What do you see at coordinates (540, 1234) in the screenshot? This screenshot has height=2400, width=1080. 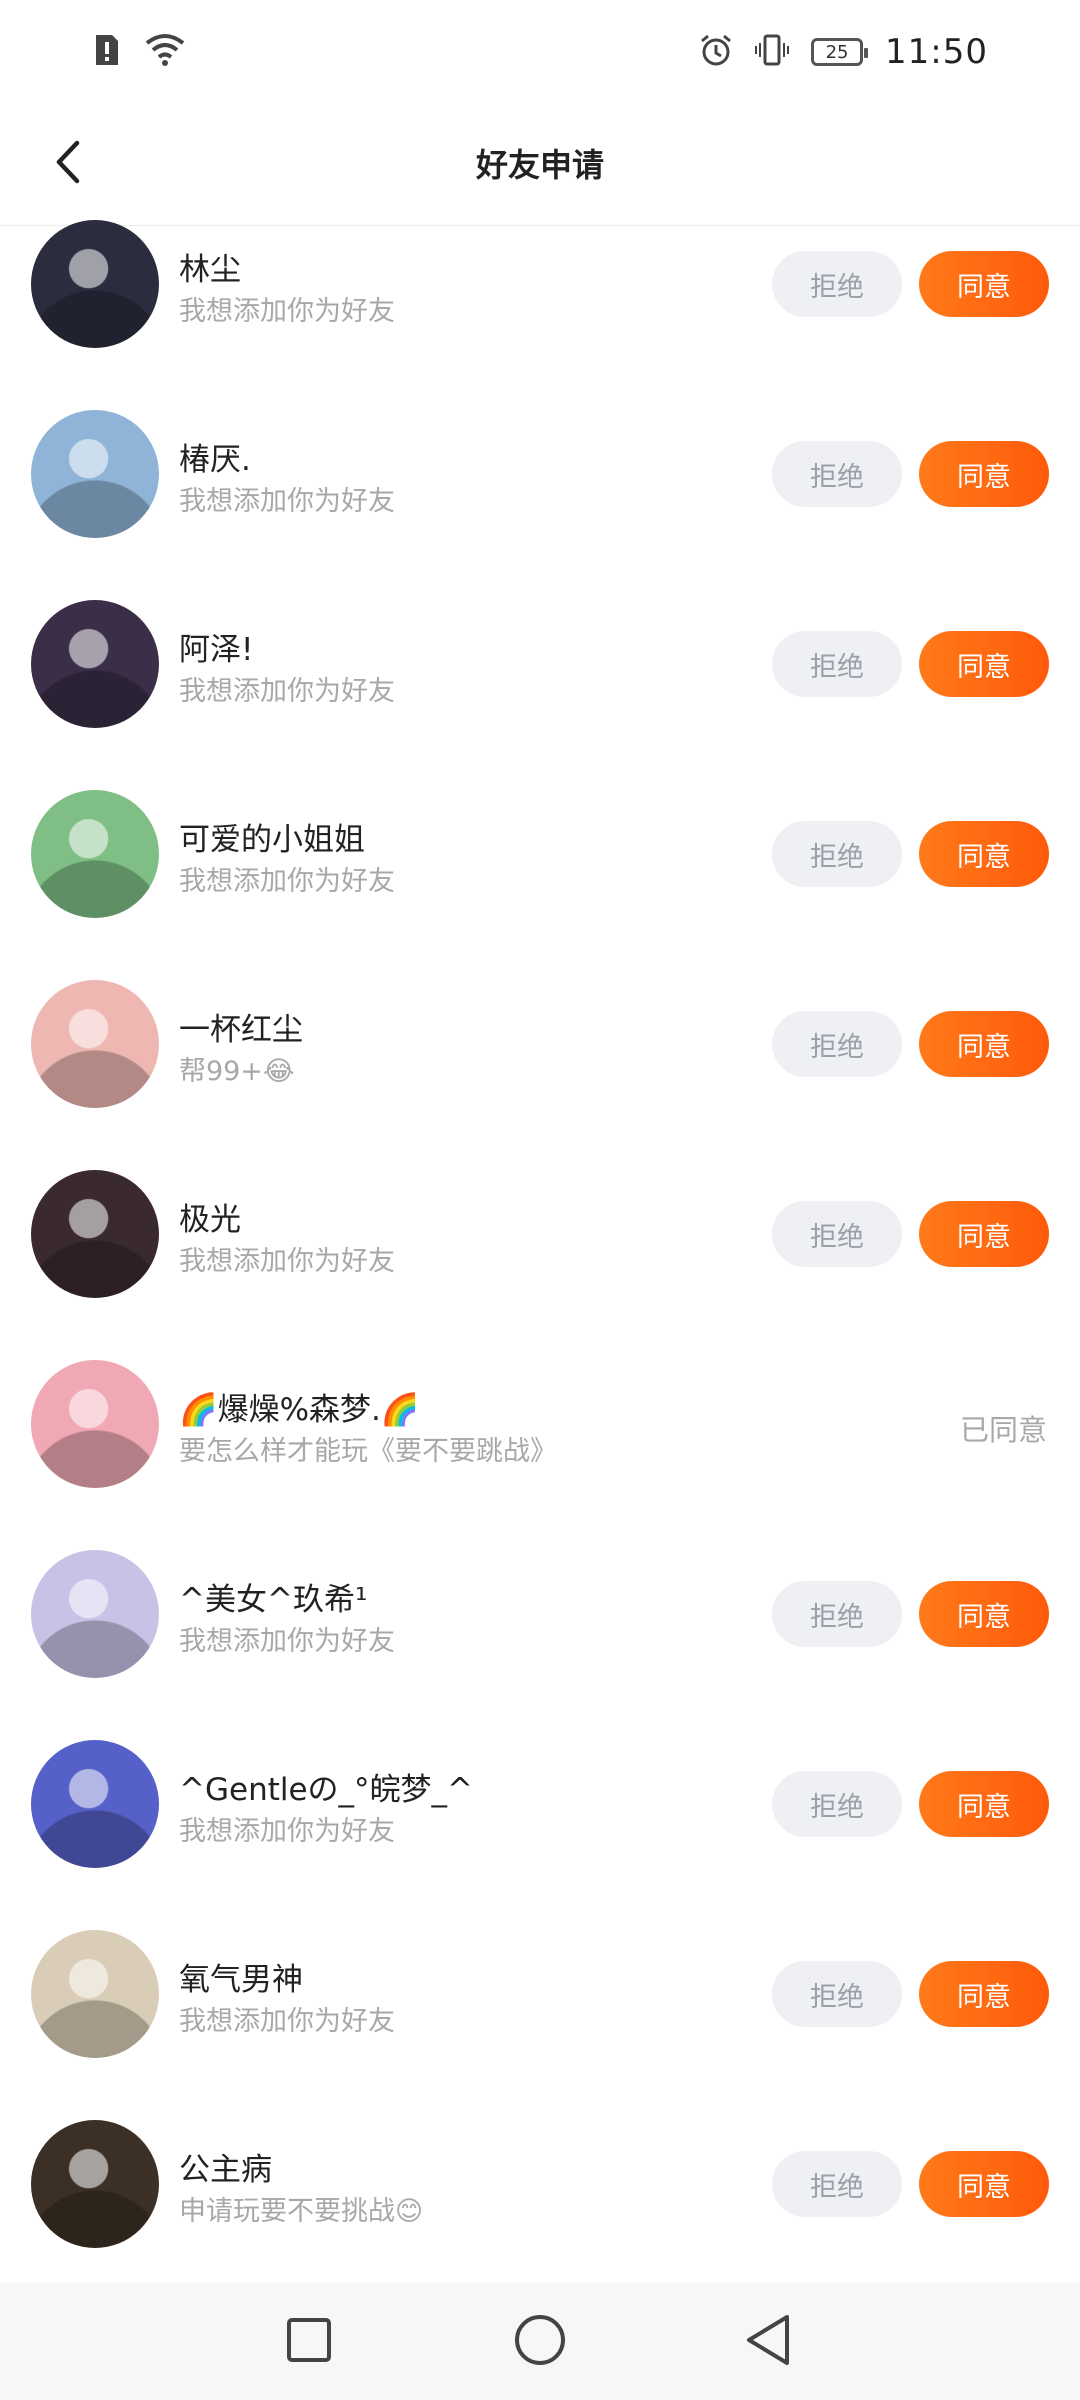 I see `friend-request-row: 极光我想添加你为好友 拒绝 同意` at bounding box center [540, 1234].